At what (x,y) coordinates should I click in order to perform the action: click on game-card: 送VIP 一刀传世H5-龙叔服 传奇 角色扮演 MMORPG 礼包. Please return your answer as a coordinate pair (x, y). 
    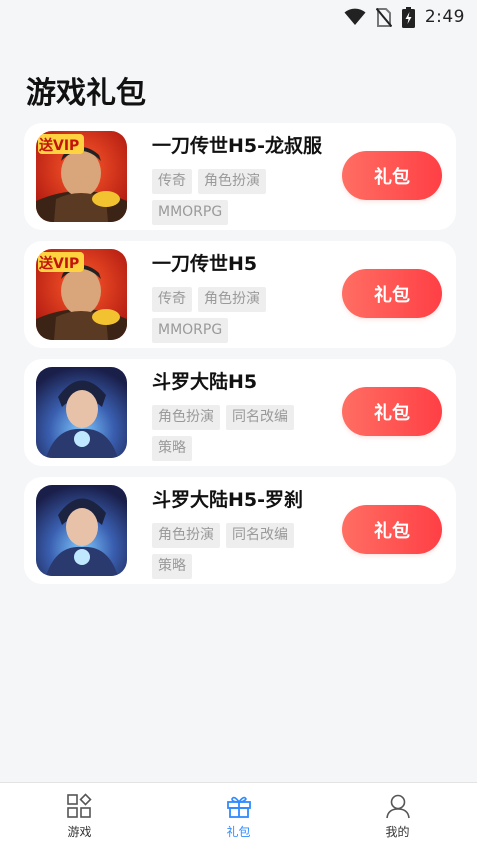
    Looking at the image, I should click on (240, 176).